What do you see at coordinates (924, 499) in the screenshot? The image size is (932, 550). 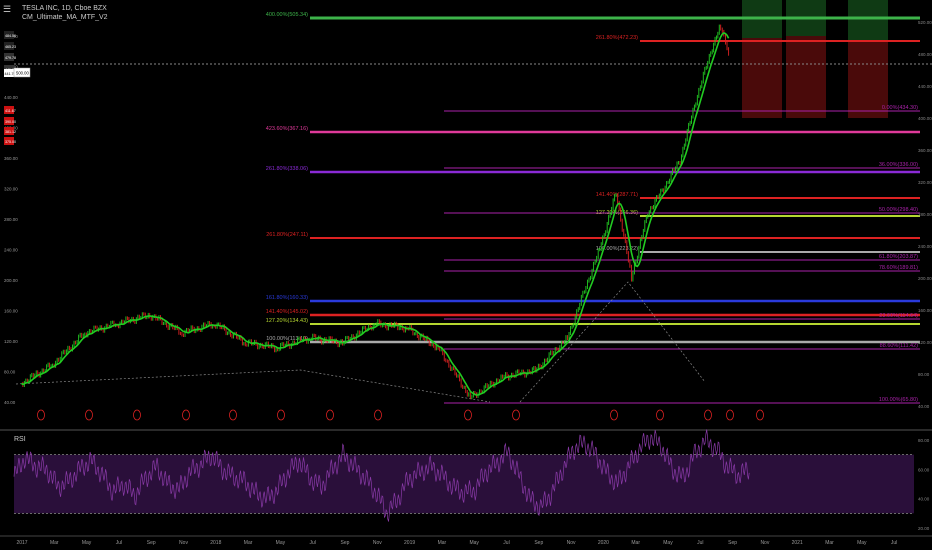 I see `rsi-tick-label: 40.00` at bounding box center [924, 499].